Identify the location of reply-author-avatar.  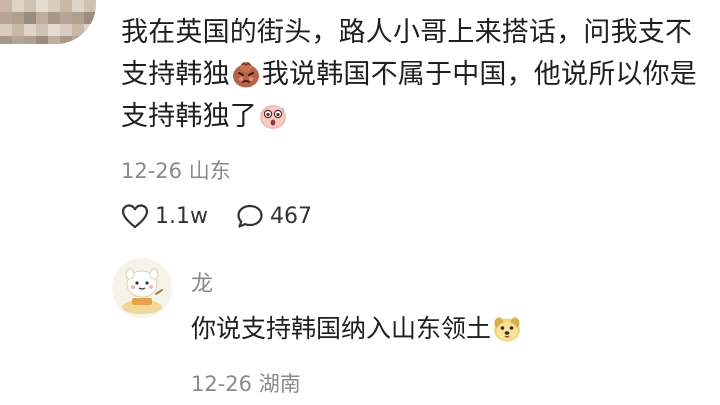
(142, 288).